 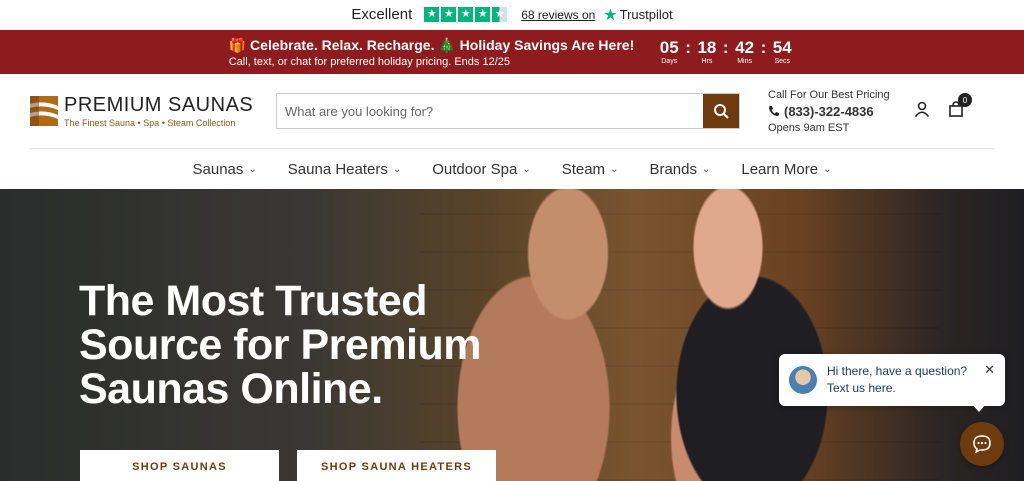 I want to click on store-hours: Opens 9am EST, so click(x=809, y=127).